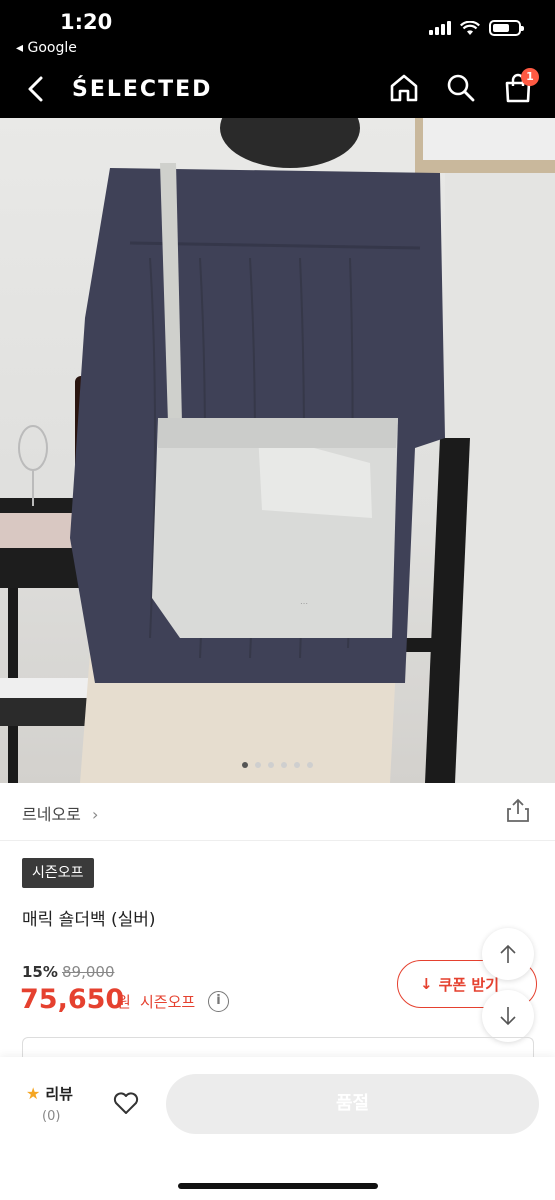 This screenshot has width=555, height=1200. What do you see at coordinates (404, 88) in the screenshot?
I see `home-icon` at bounding box center [404, 88].